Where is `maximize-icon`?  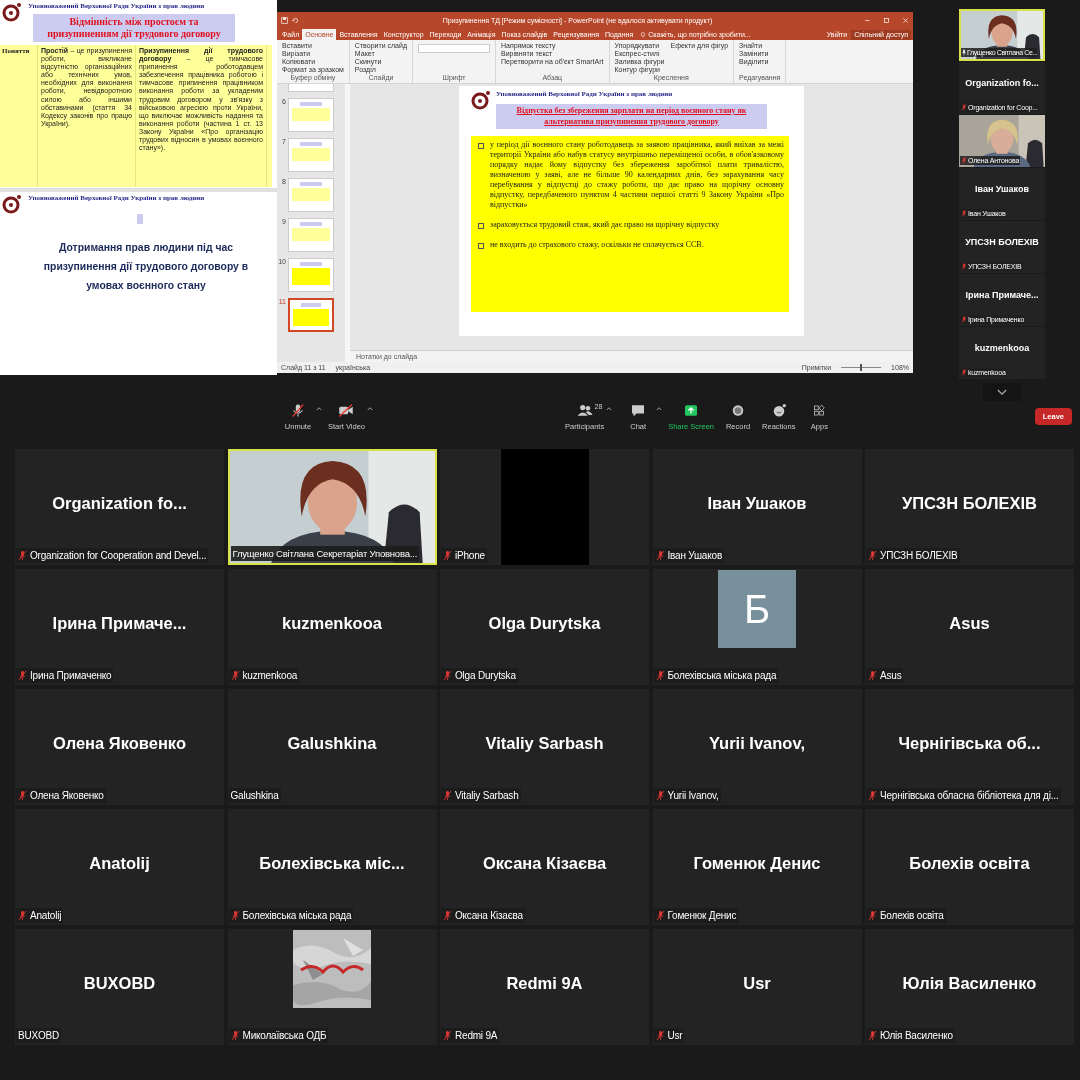
maximize-icon is located at coordinates (886, 20).